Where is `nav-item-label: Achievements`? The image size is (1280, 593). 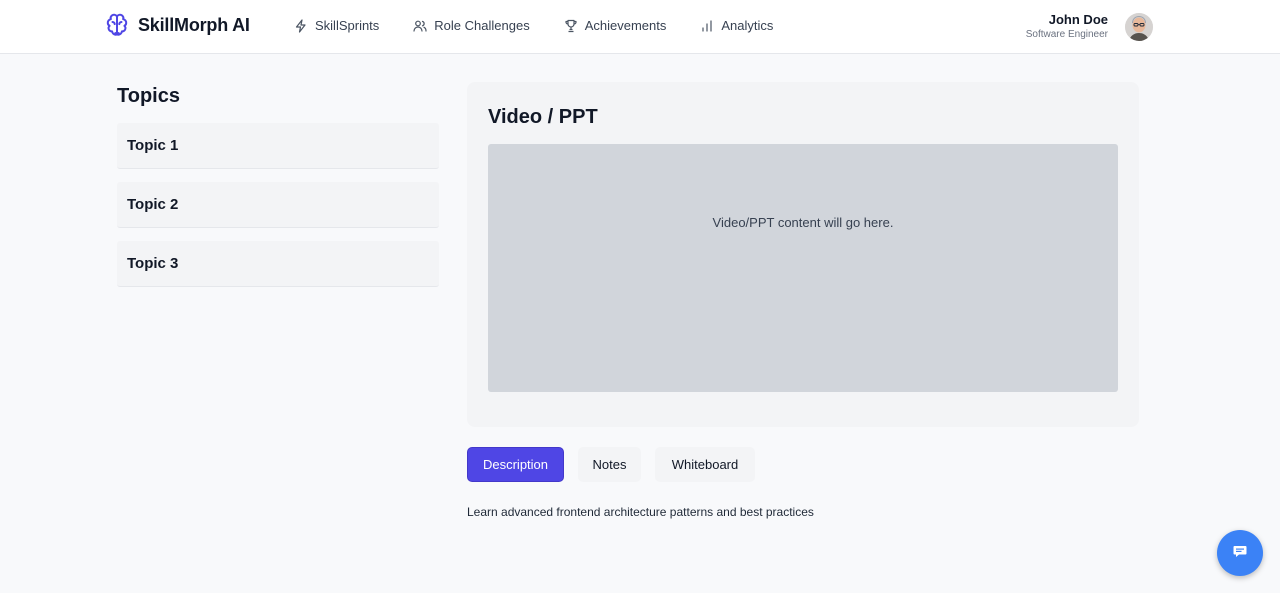 nav-item-label: Achievements is located at coordinates (625, 25).